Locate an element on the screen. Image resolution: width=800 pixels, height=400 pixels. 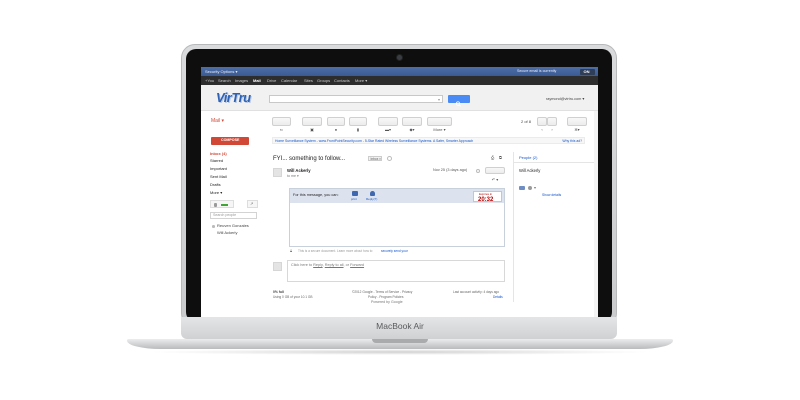
gbar-item: More ▾ is located at coordinates (361, 80).